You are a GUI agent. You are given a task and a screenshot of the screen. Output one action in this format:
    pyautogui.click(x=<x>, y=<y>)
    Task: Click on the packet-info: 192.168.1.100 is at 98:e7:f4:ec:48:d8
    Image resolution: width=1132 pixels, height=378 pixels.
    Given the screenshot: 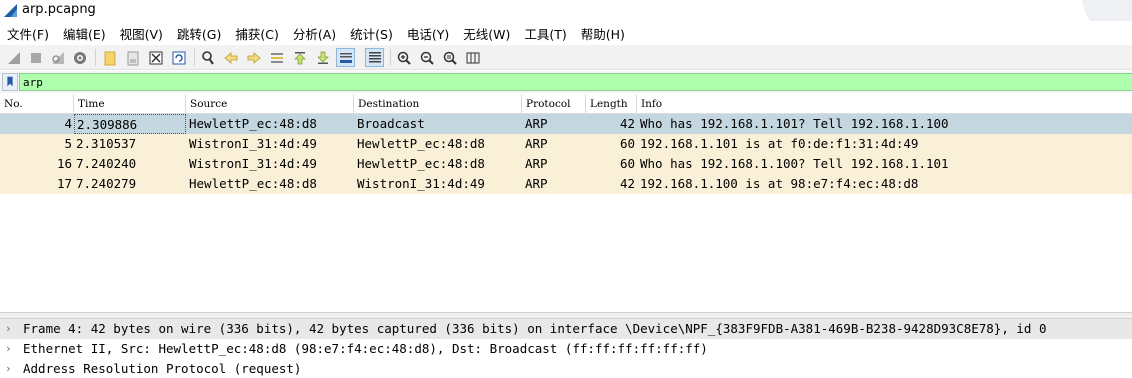 What is the action you would take?
    pyautogui.click(x=779, y=183)
    